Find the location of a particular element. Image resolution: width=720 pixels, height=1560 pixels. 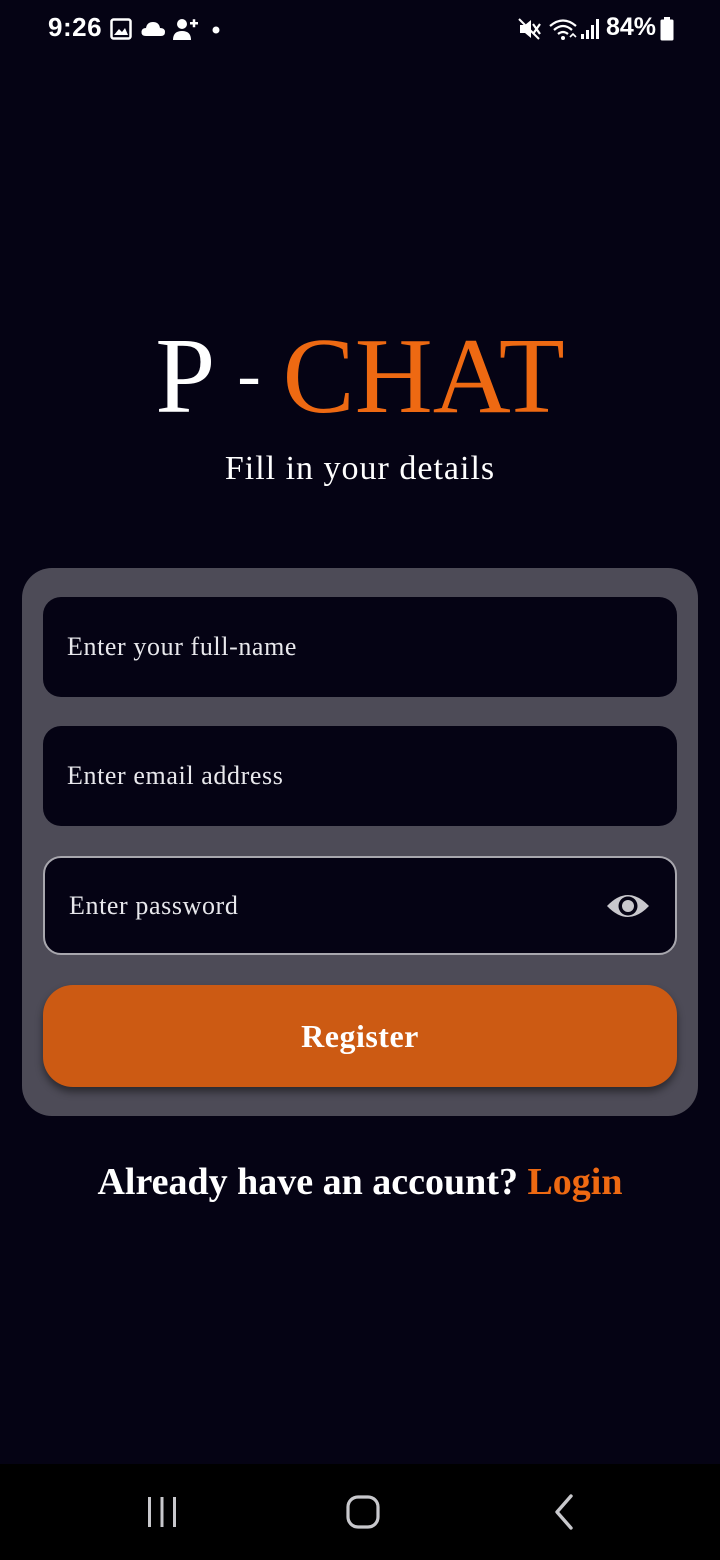

home-icon is located at coordinates (363, 1512).